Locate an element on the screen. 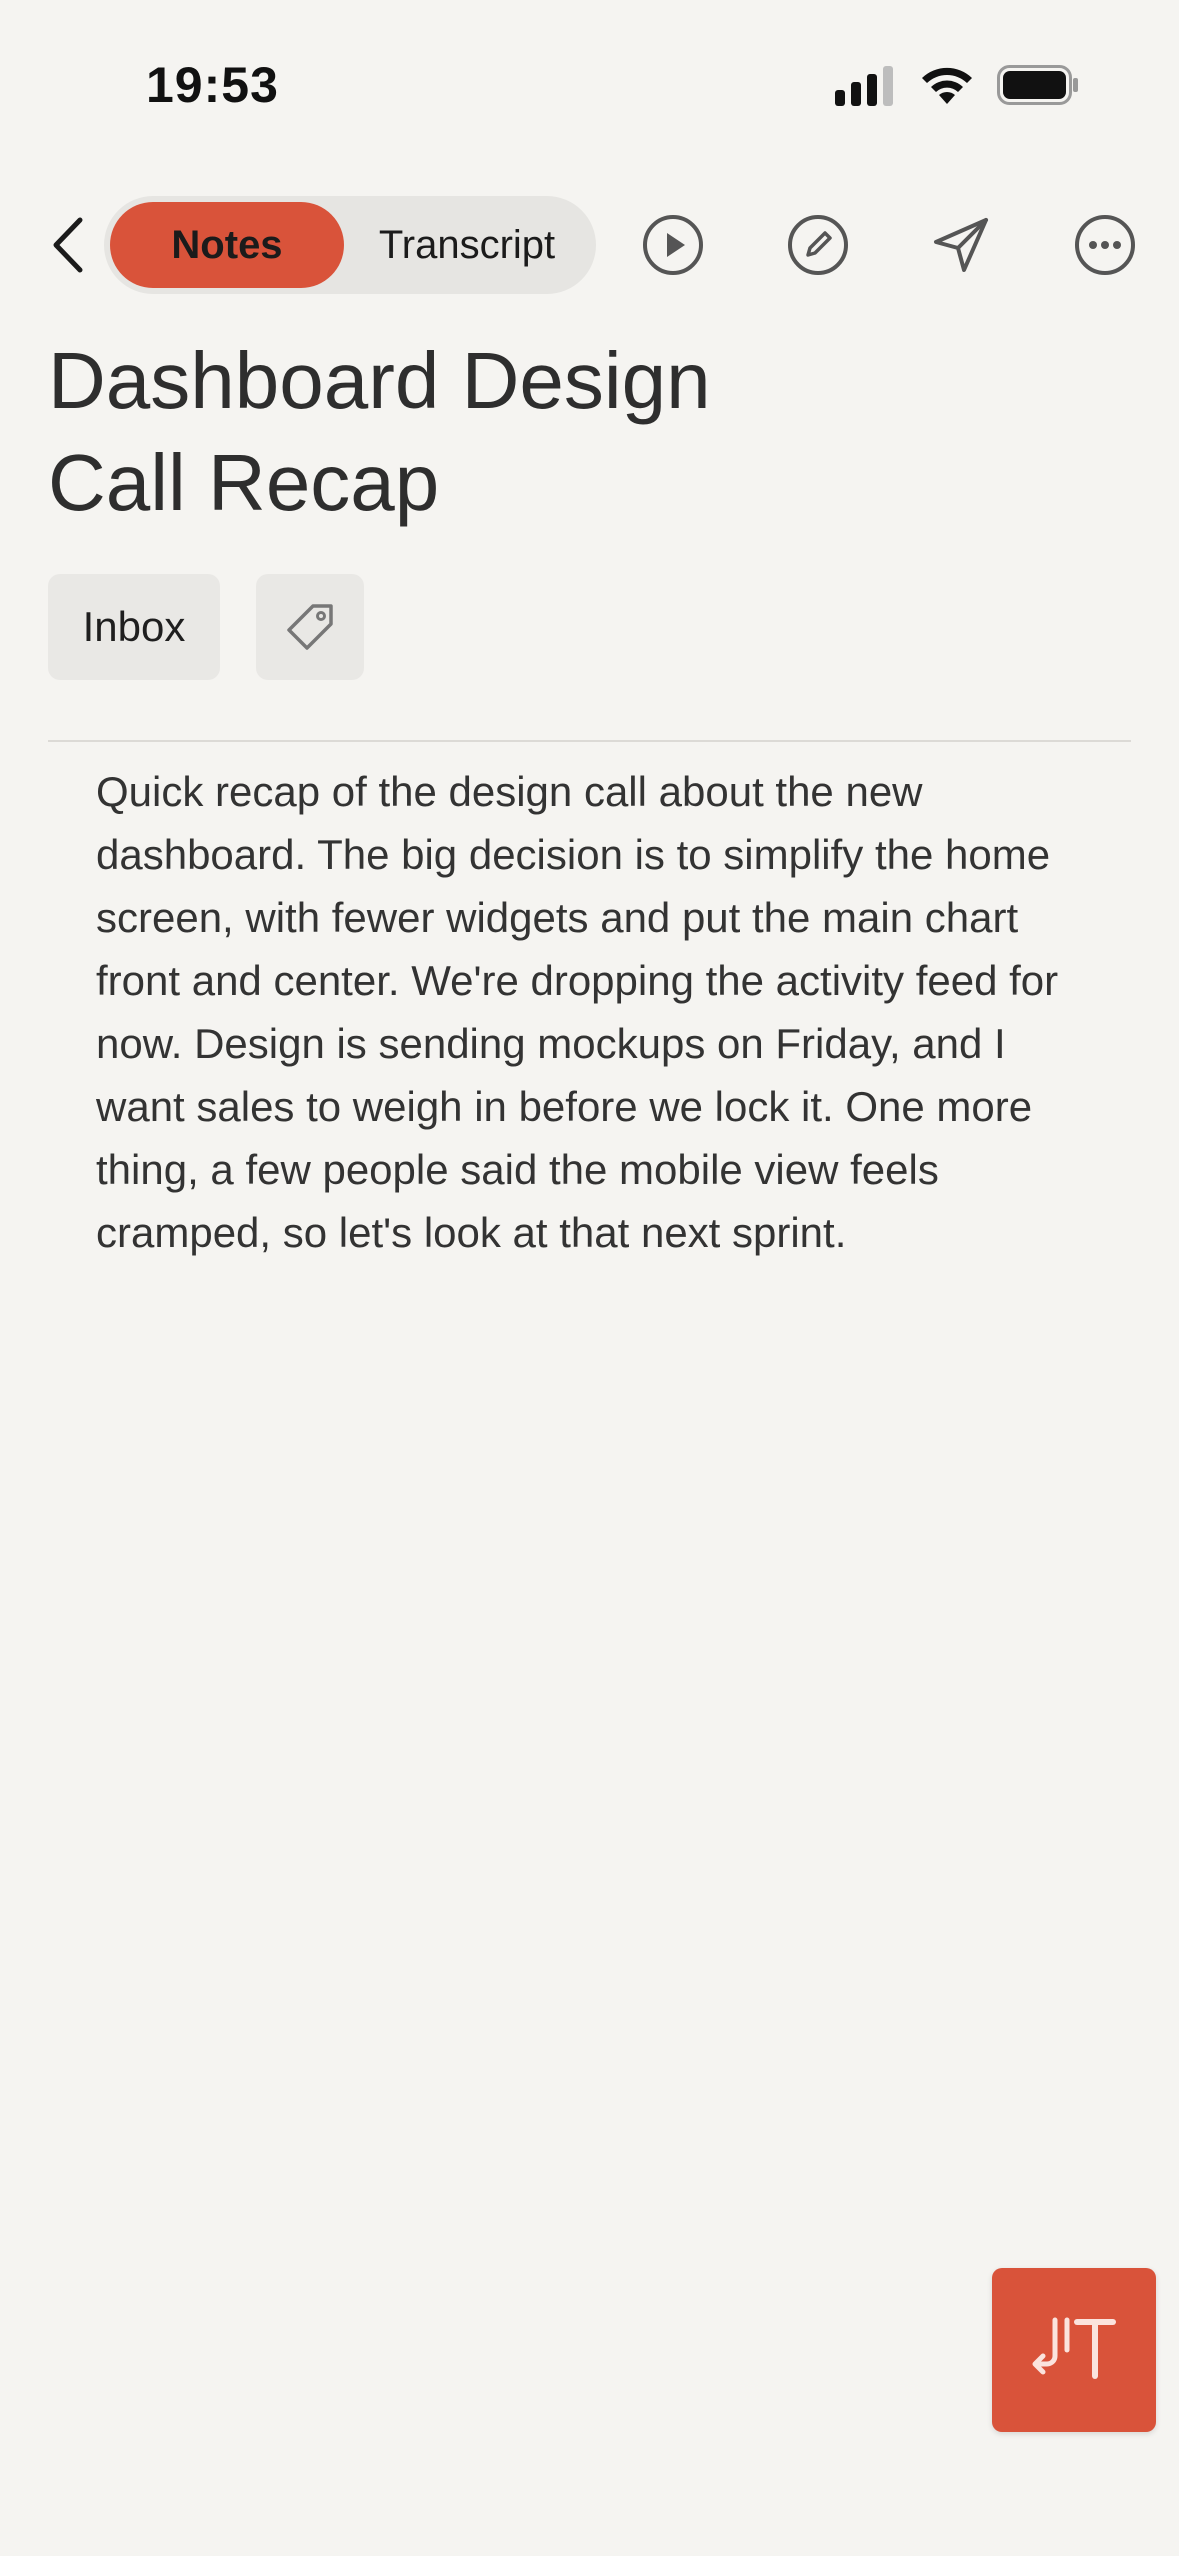 The width and height of the screenshot is (1179, 2556). folder-chip-inbox: Inbox is located at coordinates (134, 627).